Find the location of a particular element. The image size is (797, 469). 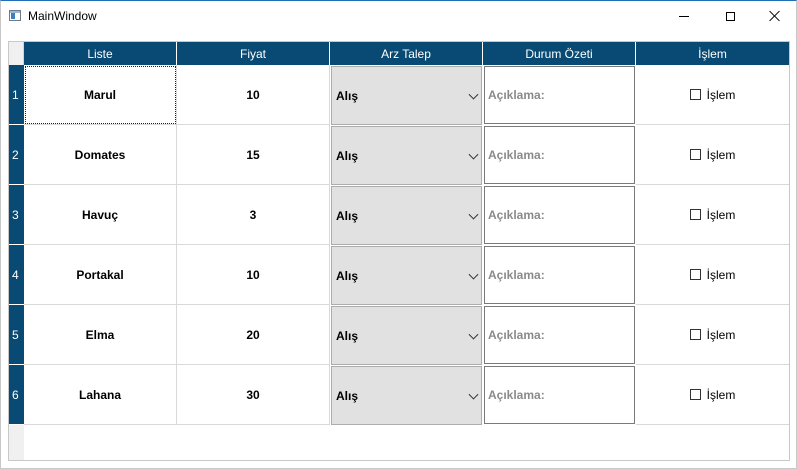

column-header-fiyat: Fiyat is located at coordinates (253, 53).